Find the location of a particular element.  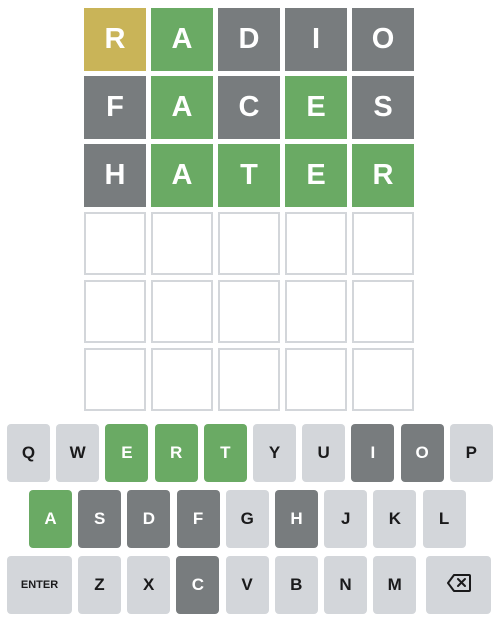

keyboard-row: ENTER Z X C V B N M is located at coordinates (249, 585).